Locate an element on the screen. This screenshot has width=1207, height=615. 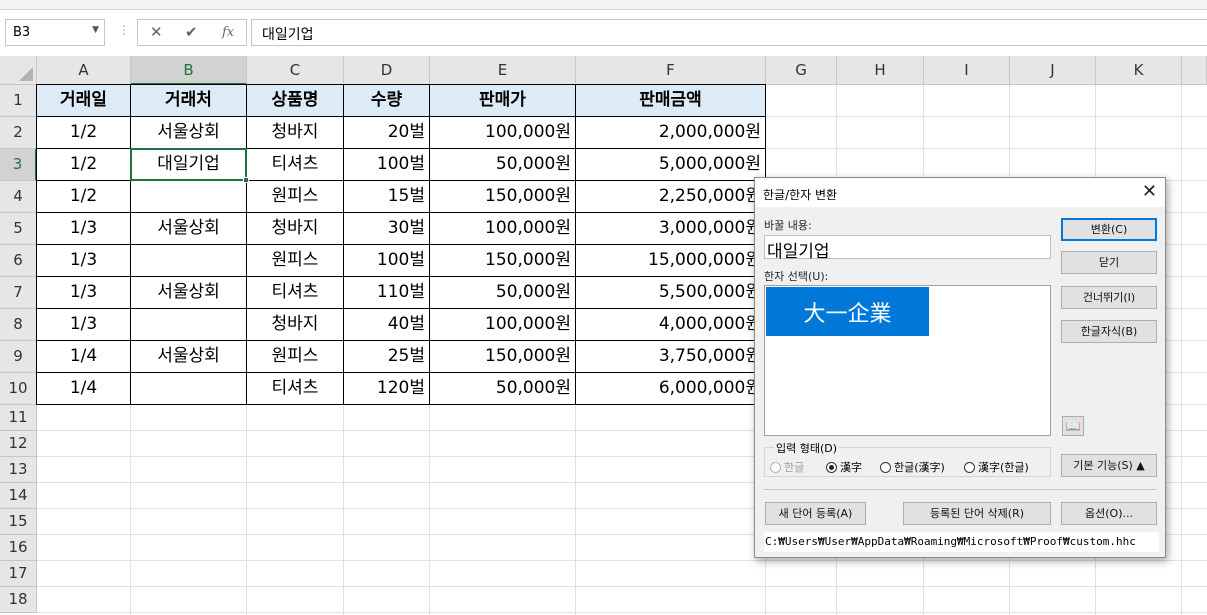
convert-button: 변환(C) is located at coordinates (1109, 229).